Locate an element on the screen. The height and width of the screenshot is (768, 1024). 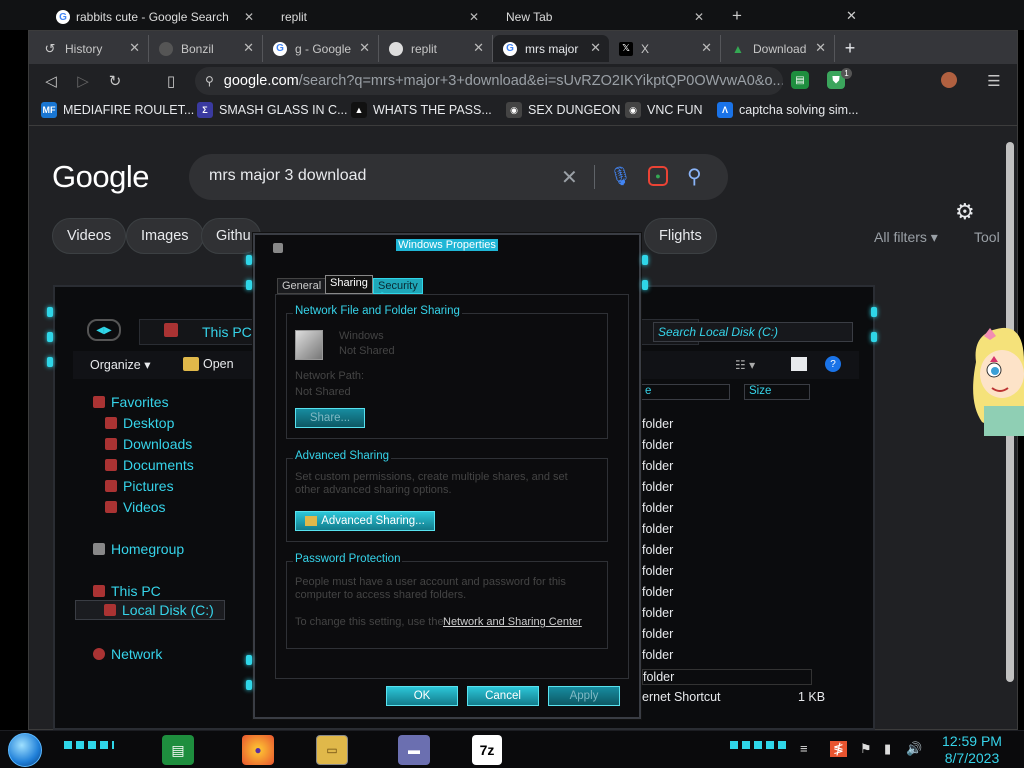
tab-mrs-major: G mrs major ✕ is located at coordinates (551, 48).